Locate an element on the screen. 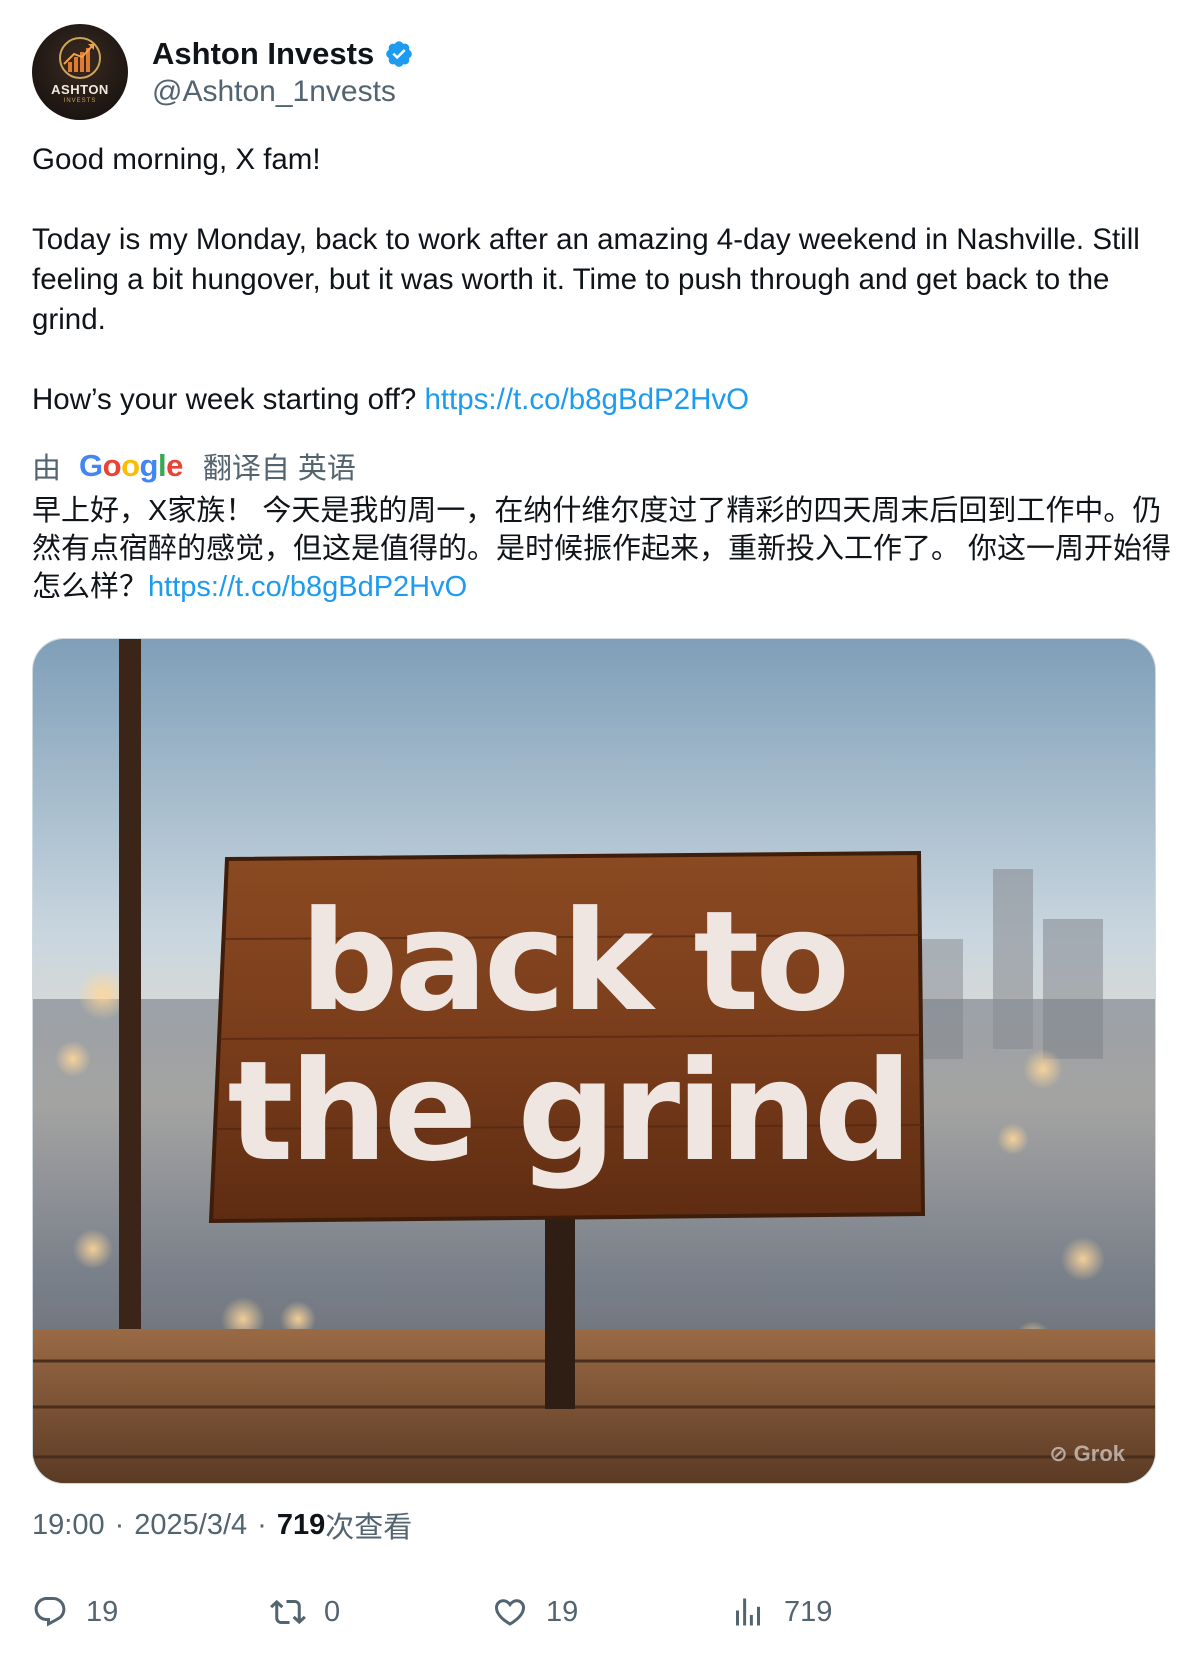  views-label: 次查看 is located at coordinates (369, 1528).